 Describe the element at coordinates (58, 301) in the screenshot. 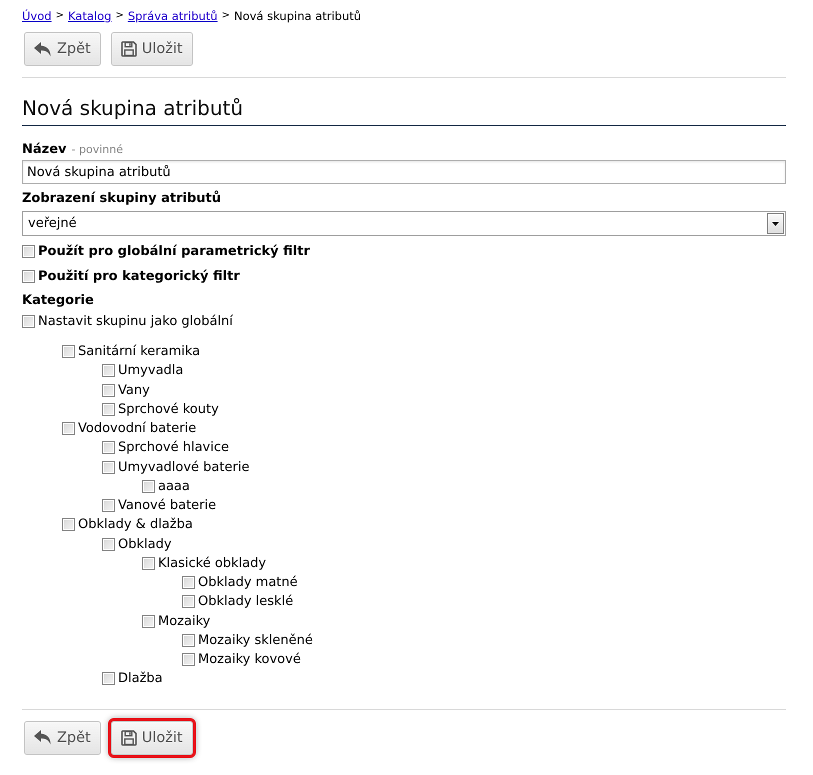

I see `section-label: Kategorie` at that location.